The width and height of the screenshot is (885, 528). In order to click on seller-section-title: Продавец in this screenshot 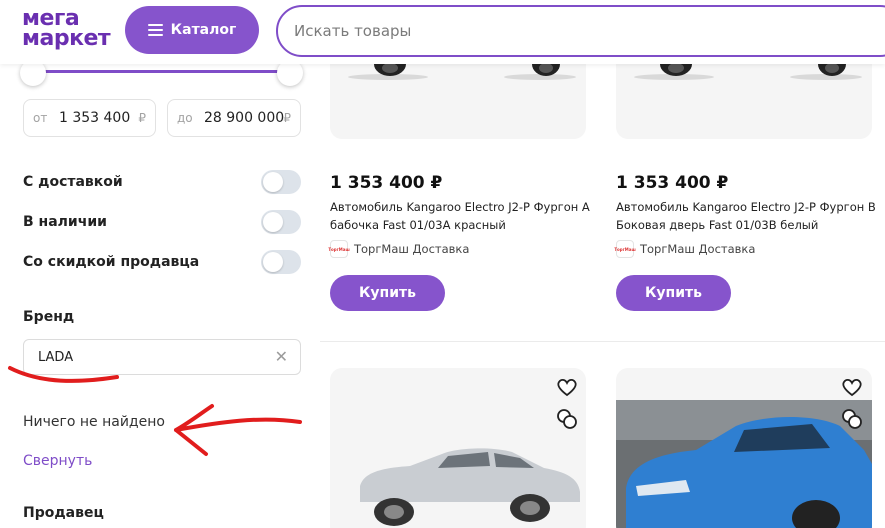, I will do `click(63, 513)`.